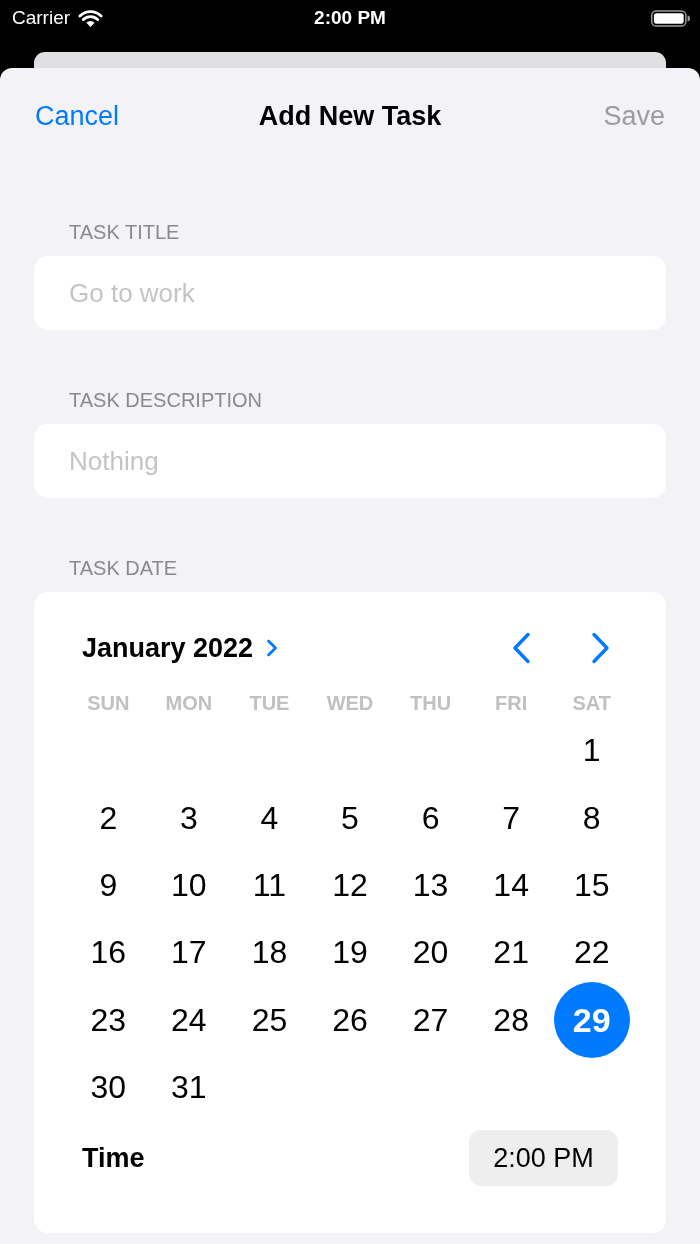  What do you see at coordinates (350, 18) in the screenshot?
I see `status-time: 2:00 PM` at bounding box center [350, 18].